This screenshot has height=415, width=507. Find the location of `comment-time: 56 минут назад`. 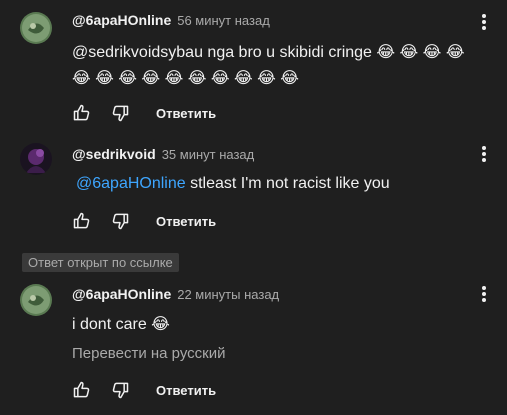

comment-time: 56 минут назад is located at coordinates (223, 20).